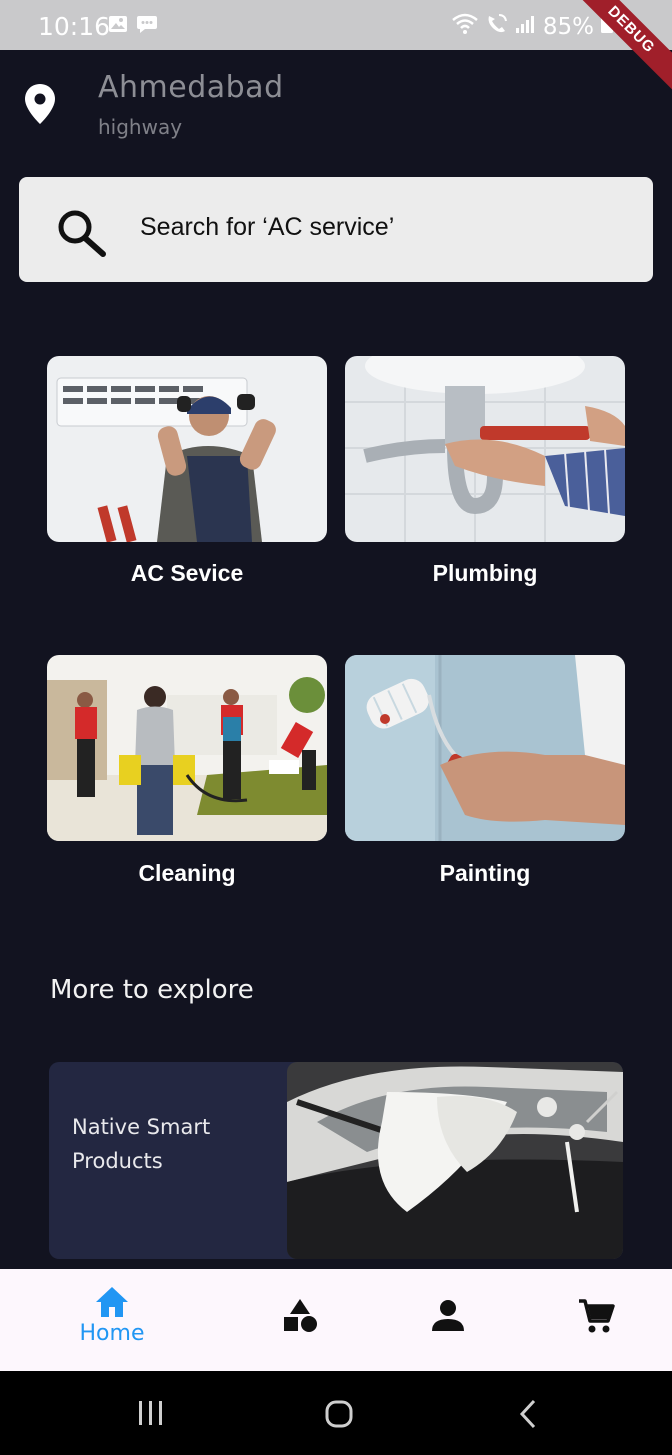 This screenshot has width=672, height=1455. What do you see at coordinates (82, 235) in the screenshot?
I see `search-icon` at bounding box center [82, 235].